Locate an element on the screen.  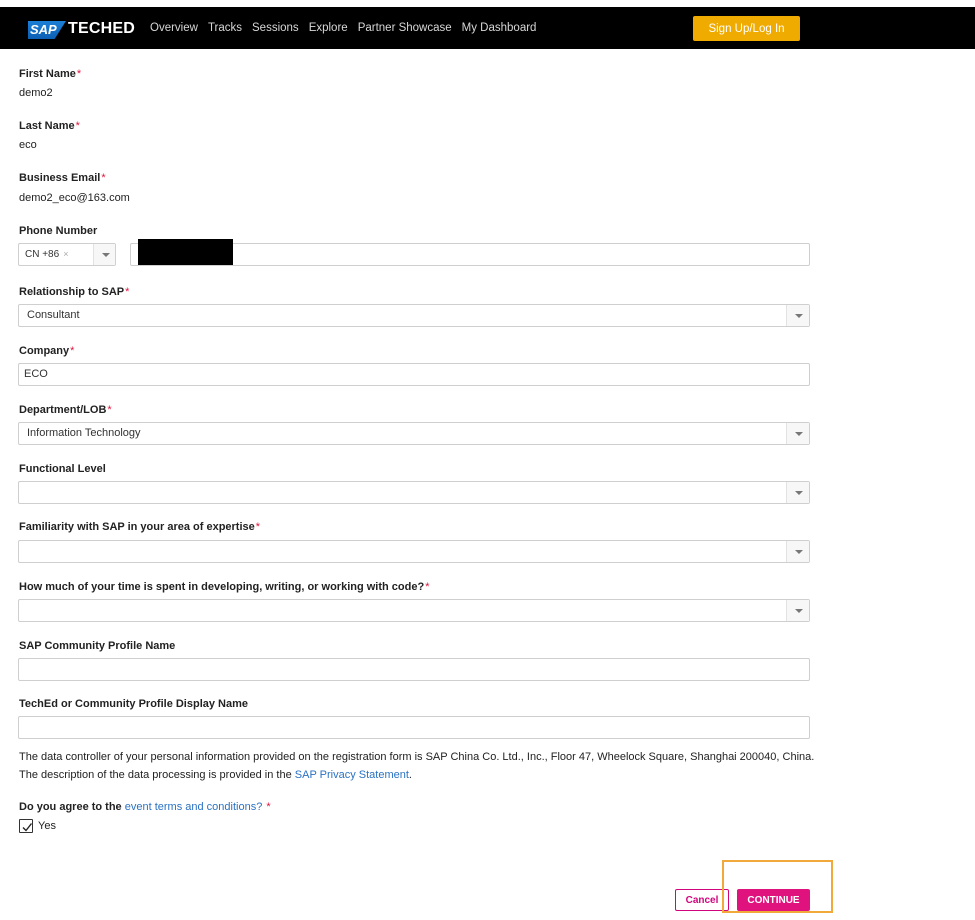
first-name-label: First Name* is located at coordinates (50, 74).